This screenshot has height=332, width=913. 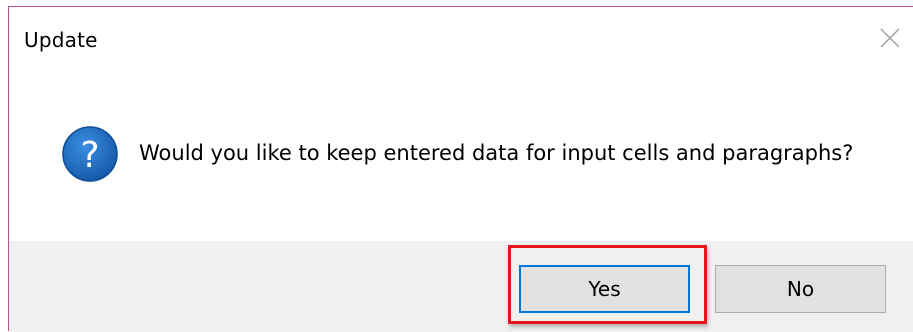 I want to click on close-icon, so click(x=890, y=38).